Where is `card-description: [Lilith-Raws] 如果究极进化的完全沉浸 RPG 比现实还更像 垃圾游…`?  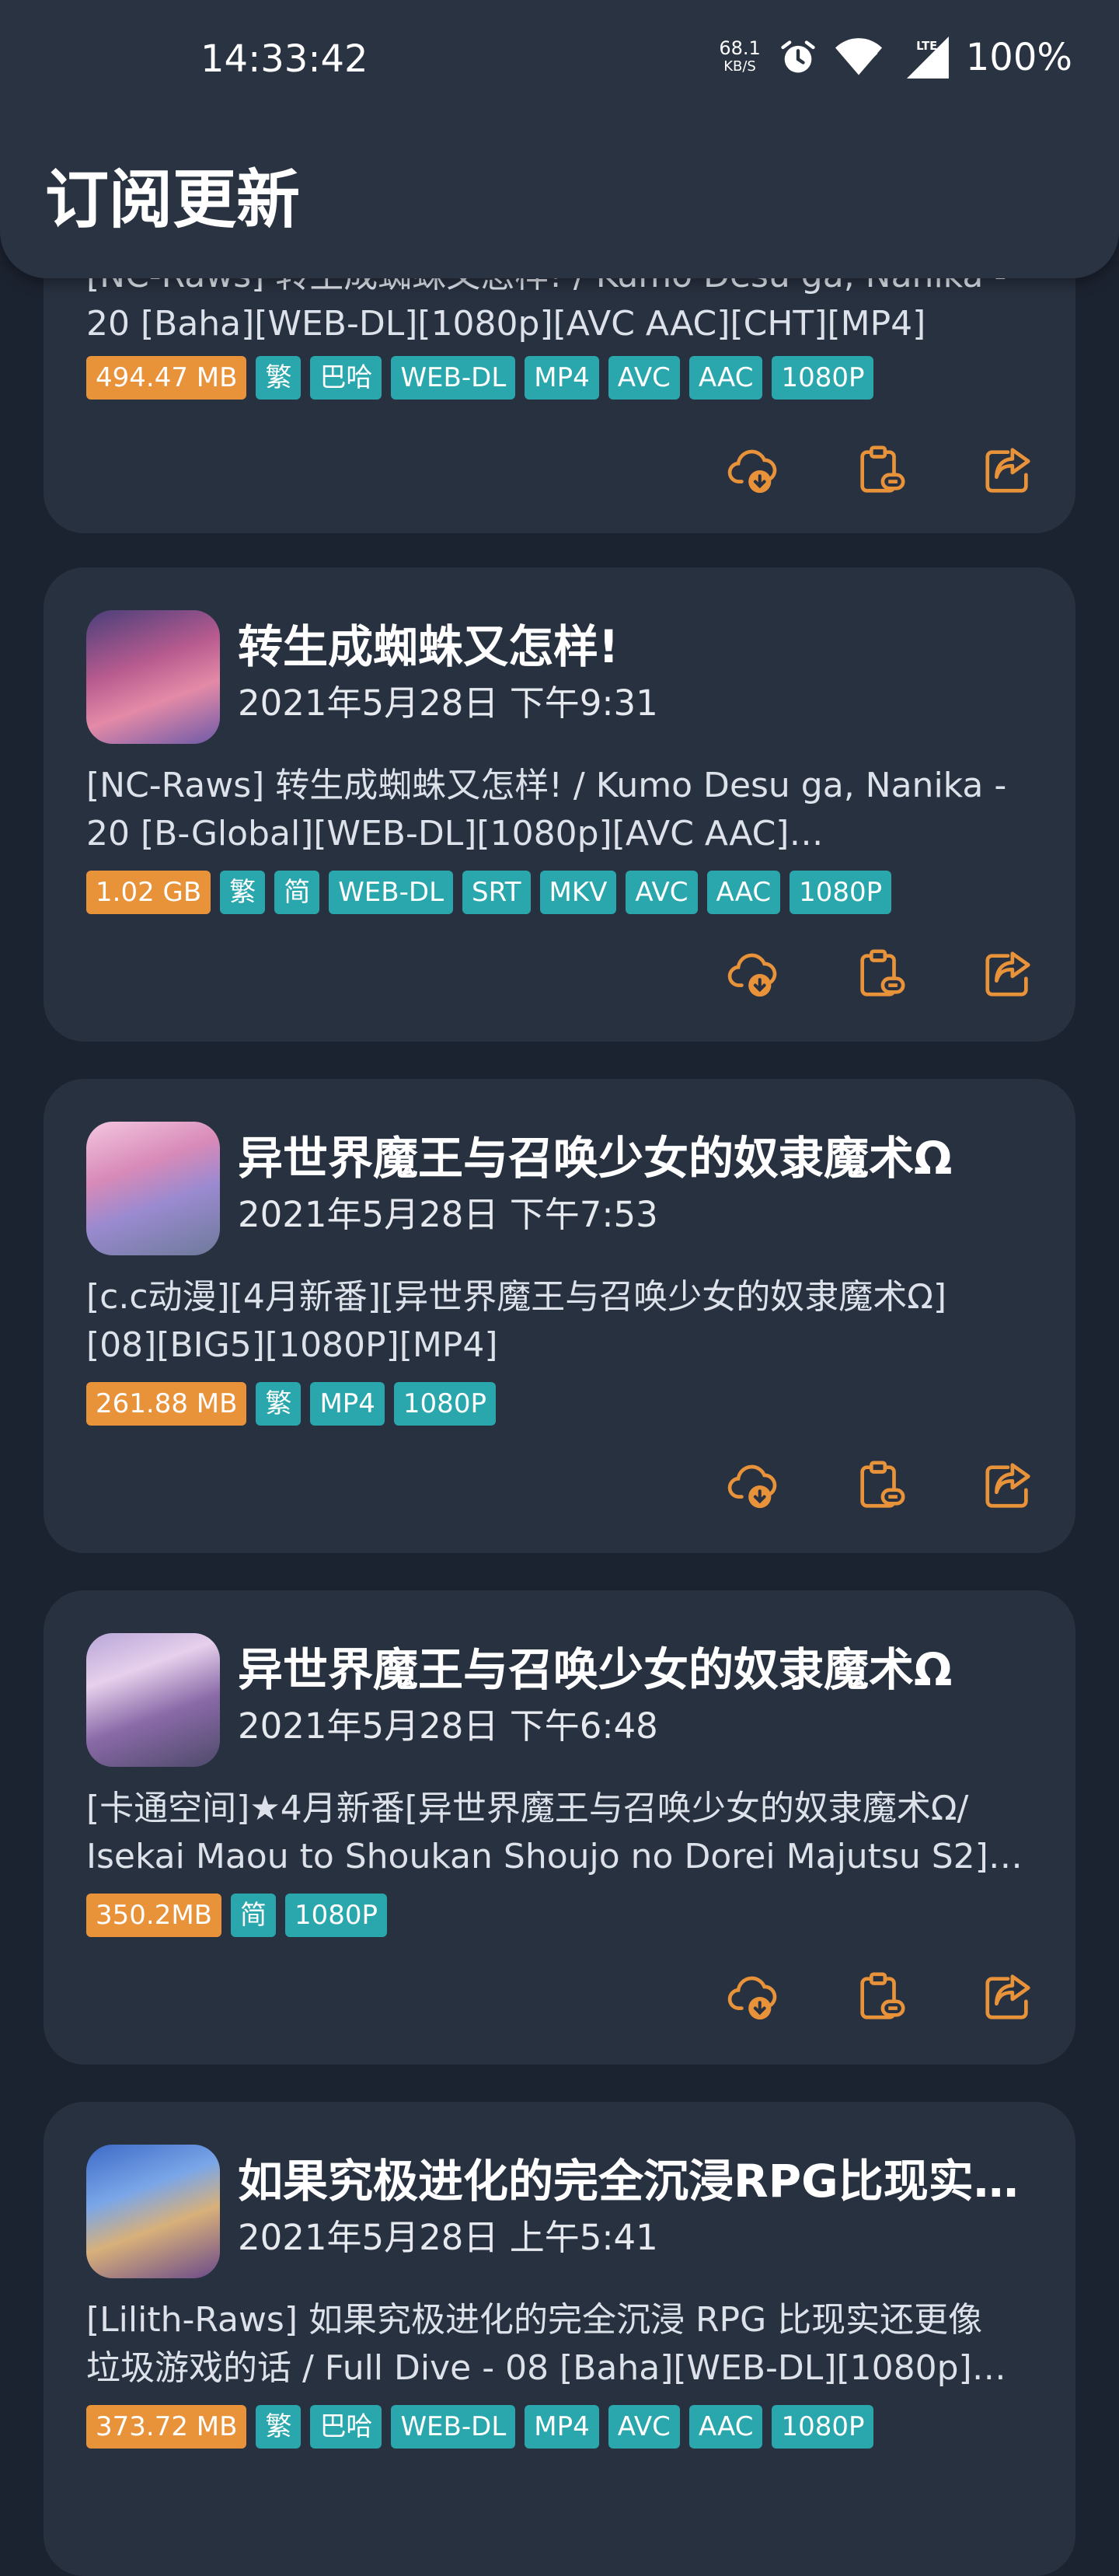
card-description: [Lilith-Raws] 如果究极进化的完全沉浸 RPG 比现实还更像 垃圾游… is located at coordinates (560, 2345).